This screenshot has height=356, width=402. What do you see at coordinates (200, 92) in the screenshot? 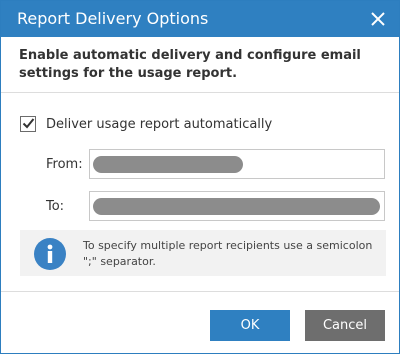
I see `header-divider` at bounding box center [200, 92].